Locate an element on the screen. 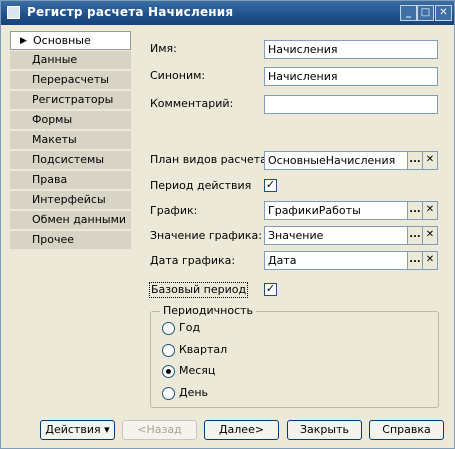 The height and width of the screenshot is (449, 455). nav-item-prava: Права is located at coordinates (70, 180).